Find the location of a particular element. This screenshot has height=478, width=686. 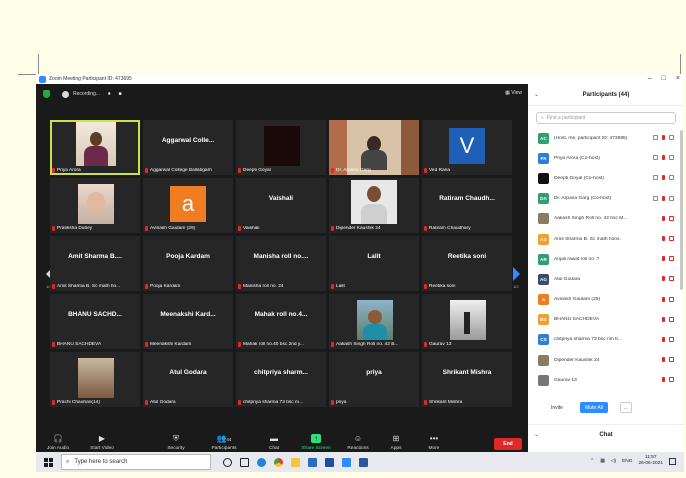

participant-video-tile: Dipender Kaushik 24 is located at coordinates (374, 205).